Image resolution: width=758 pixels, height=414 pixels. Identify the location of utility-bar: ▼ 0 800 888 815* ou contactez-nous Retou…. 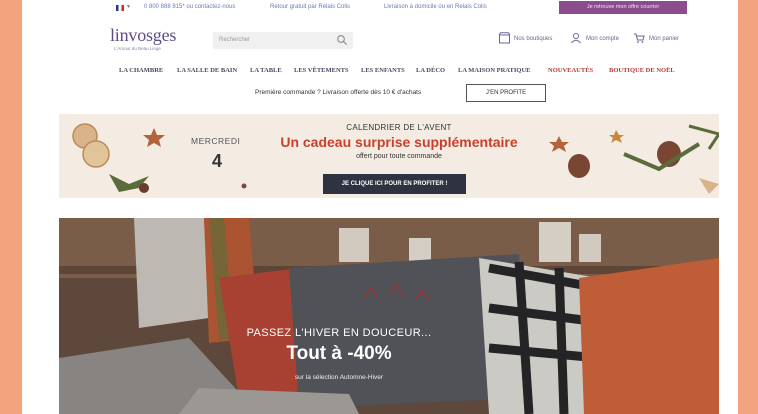
(380, 8).